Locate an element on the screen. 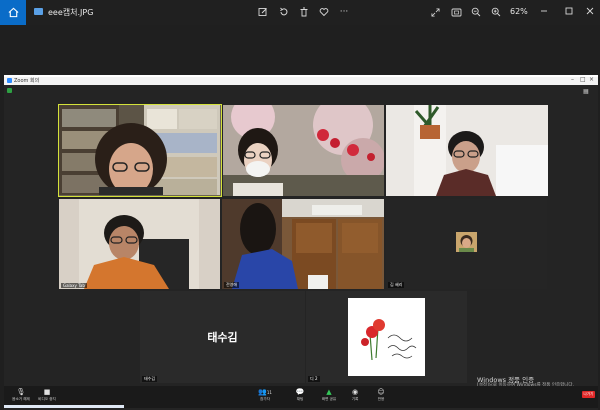  fullscreen-button is located at coordinates (435, 12).